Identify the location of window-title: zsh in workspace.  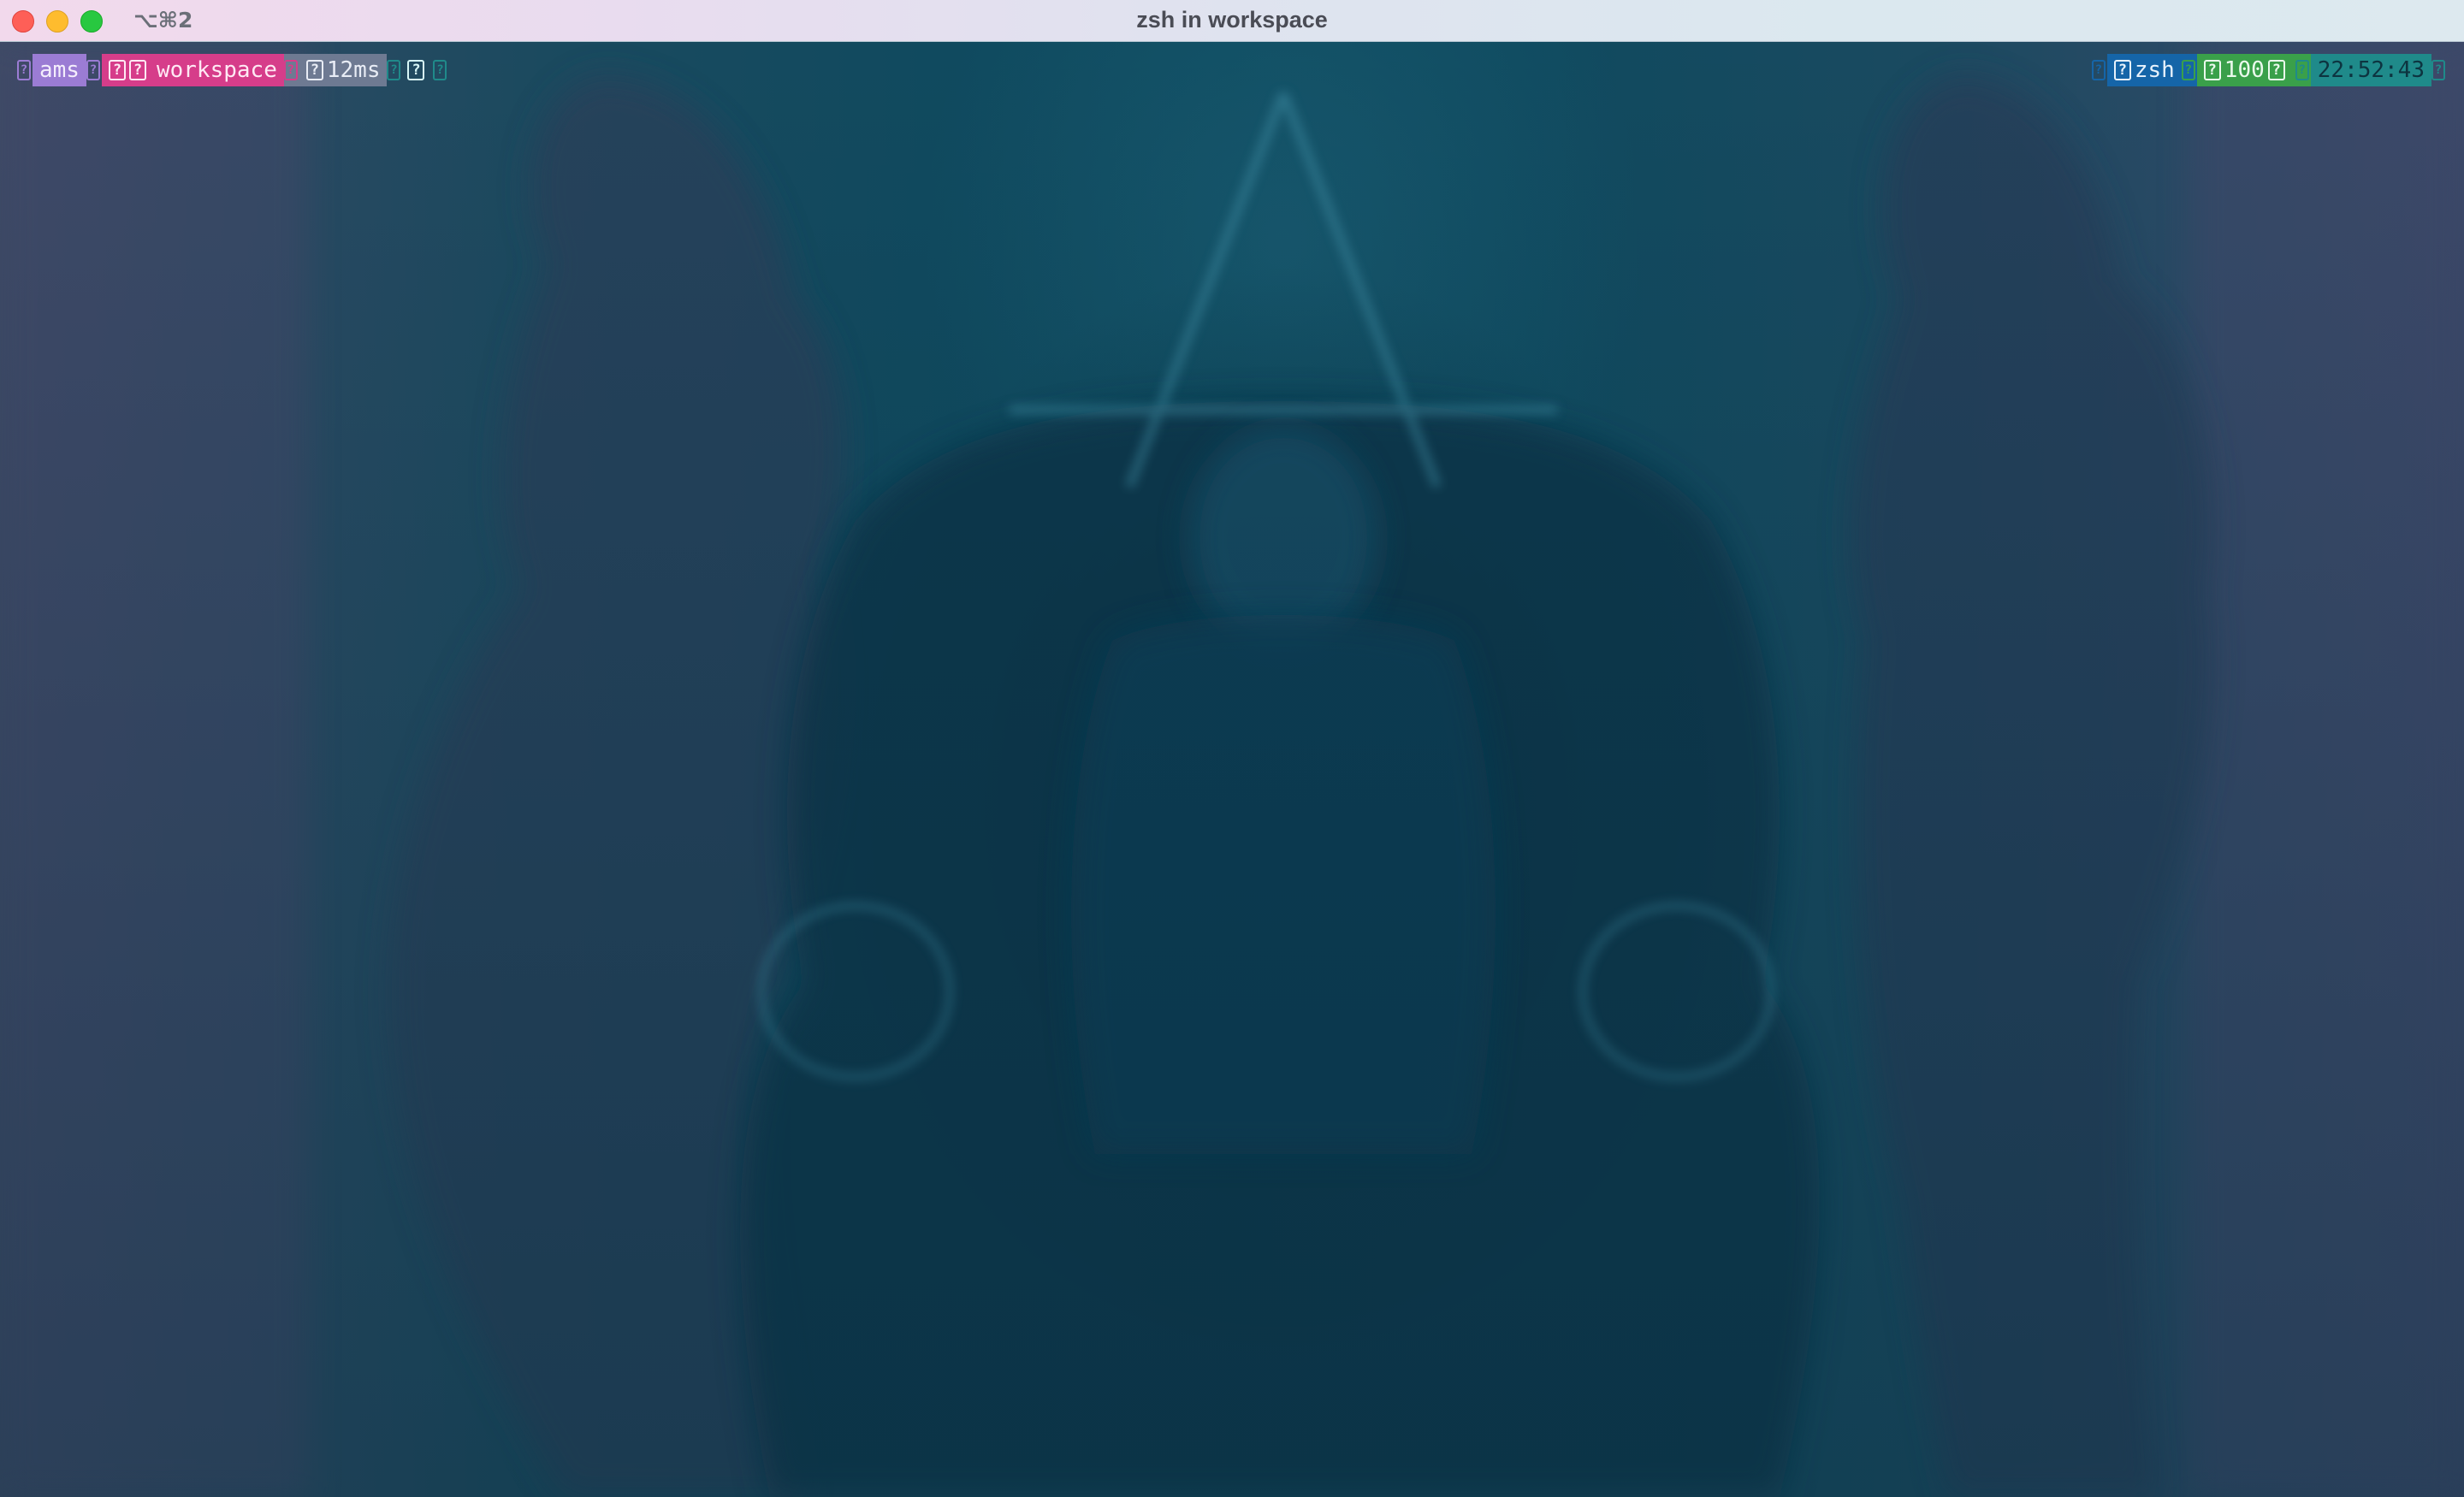
(1232, 20).